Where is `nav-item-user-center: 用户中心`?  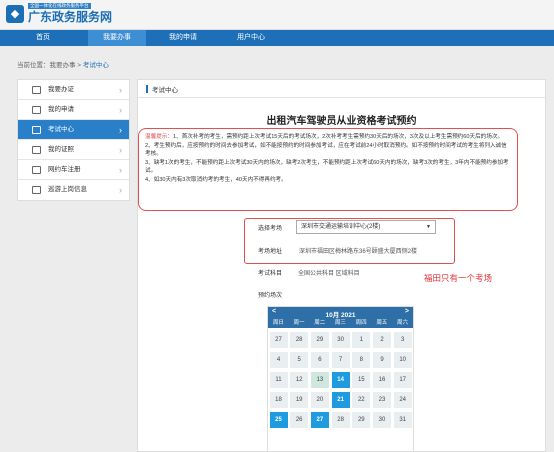
nav-item-user-center: 用户中心 is located at coordinates (251, 38).